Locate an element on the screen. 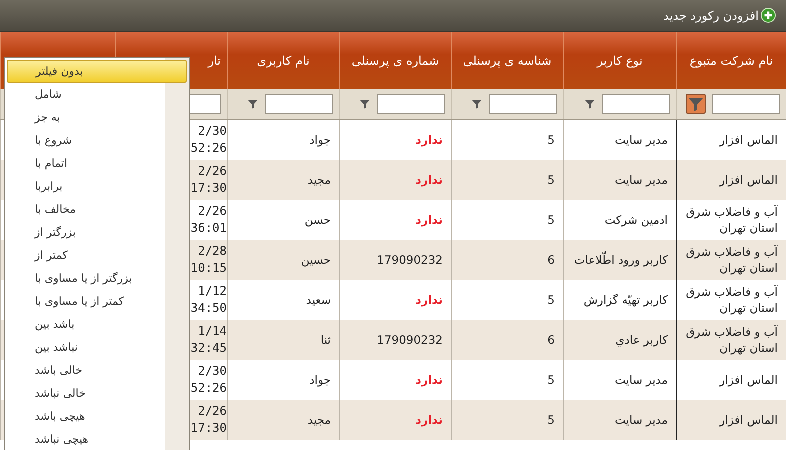 This screenshot has height=450, width=786. column-header: نام کاربری is located at coordinates (283, 60).